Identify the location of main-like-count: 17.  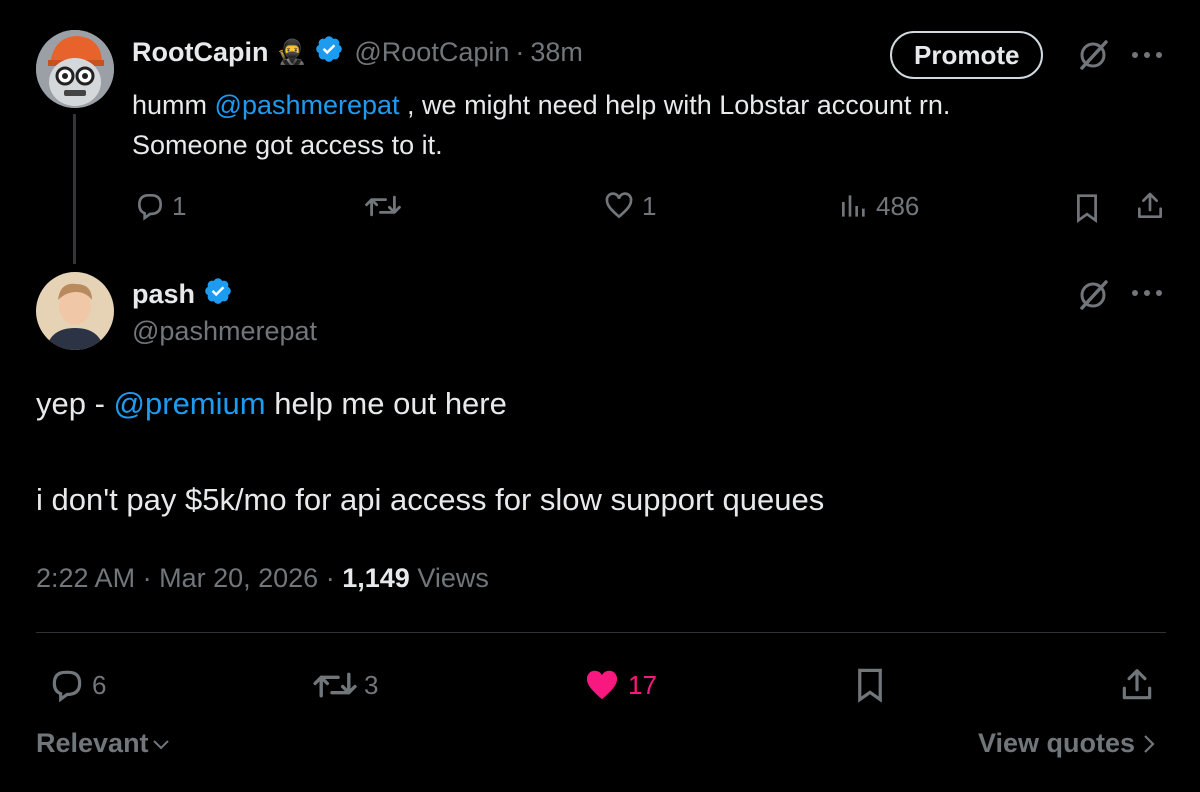
(642, 684).